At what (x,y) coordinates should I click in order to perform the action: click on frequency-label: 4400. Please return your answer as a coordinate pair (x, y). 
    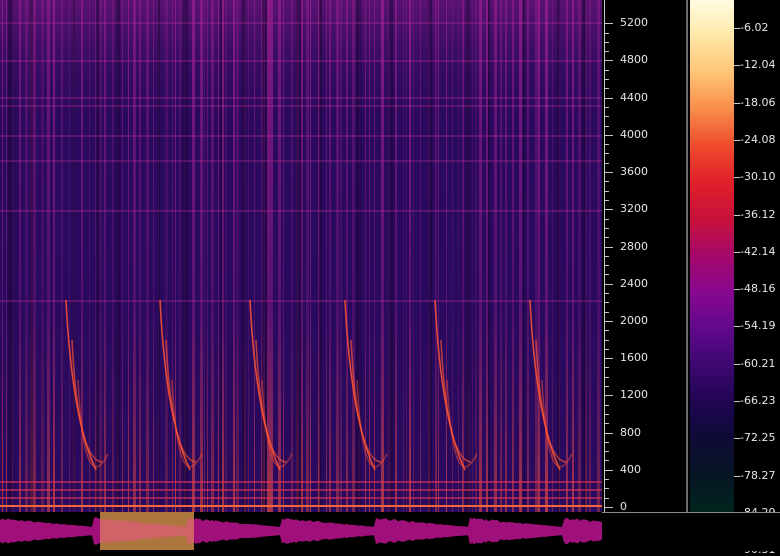
    Looking at the image, I should click on (634, 97).